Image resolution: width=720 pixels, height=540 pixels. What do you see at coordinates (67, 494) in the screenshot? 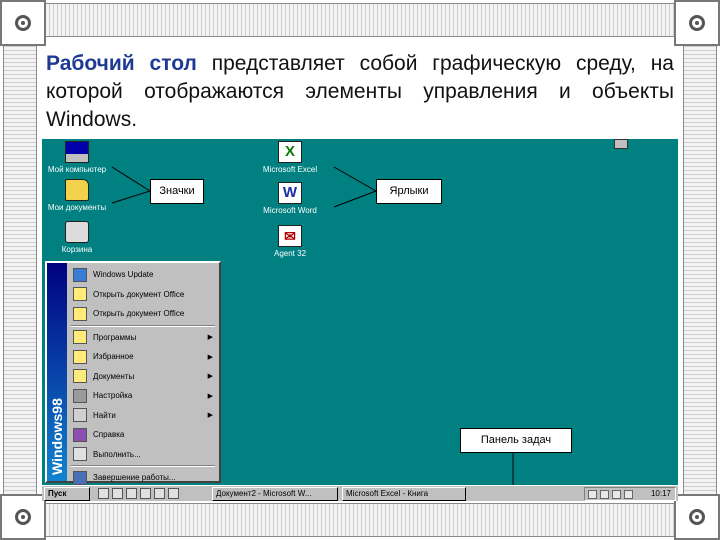
I see `start-button: Пуск` at bounding box center [67, 494].